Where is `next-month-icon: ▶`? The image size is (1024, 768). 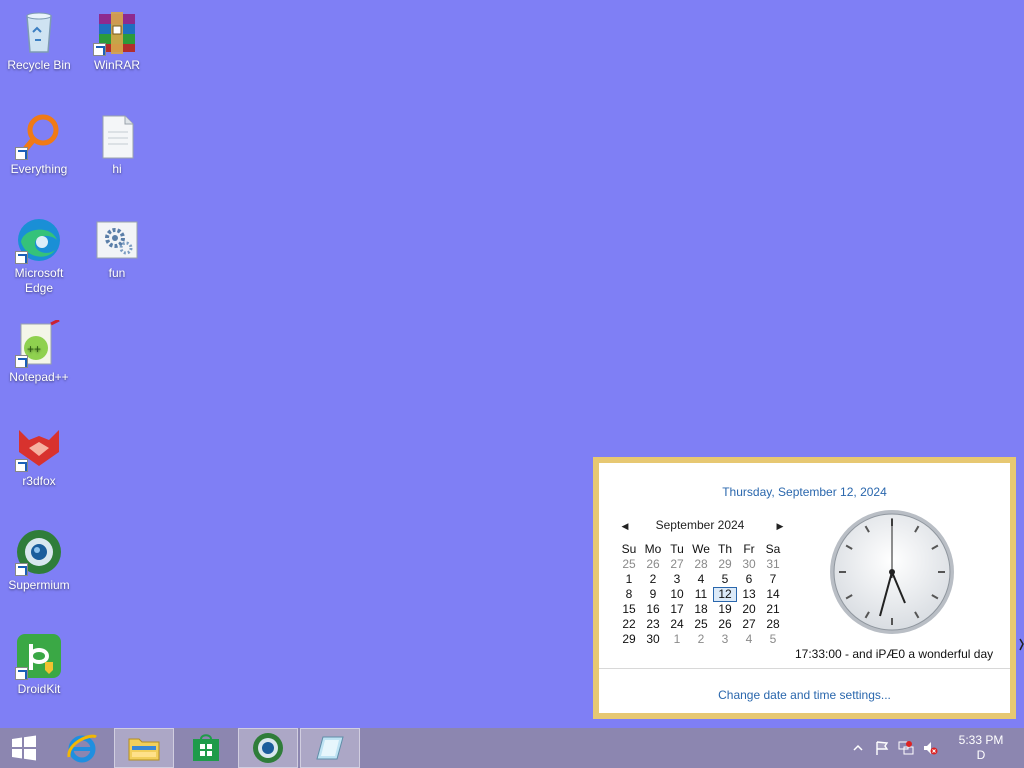 next-month-icon: ▶ is located at coordinates (780, 526).